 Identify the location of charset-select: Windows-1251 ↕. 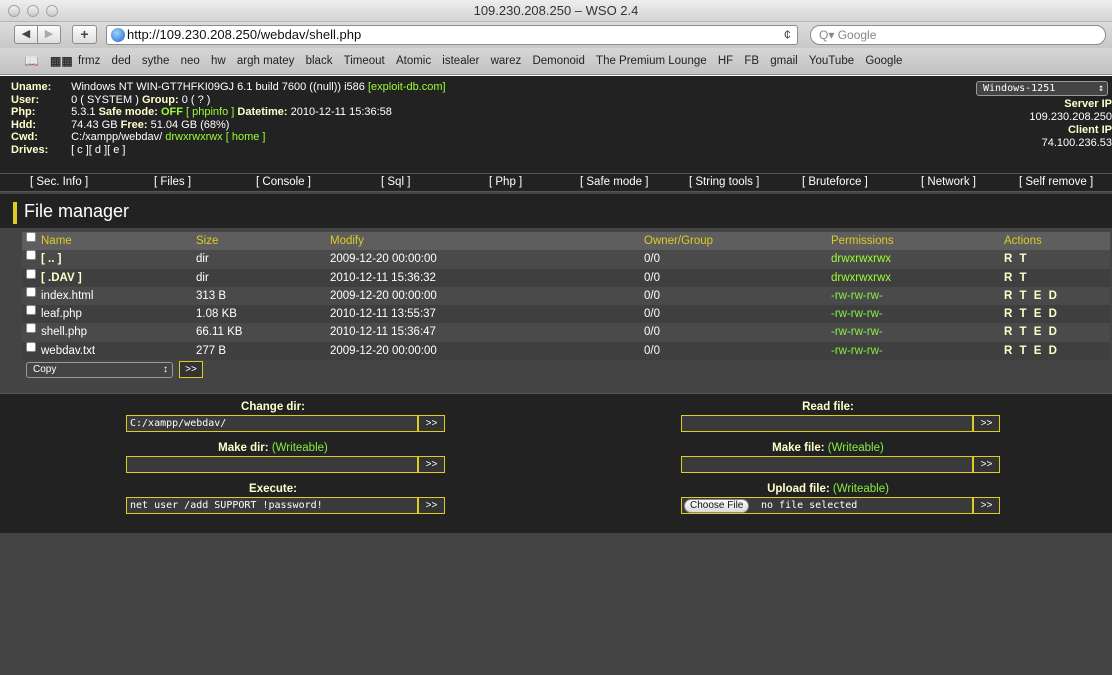
(1042, 88).